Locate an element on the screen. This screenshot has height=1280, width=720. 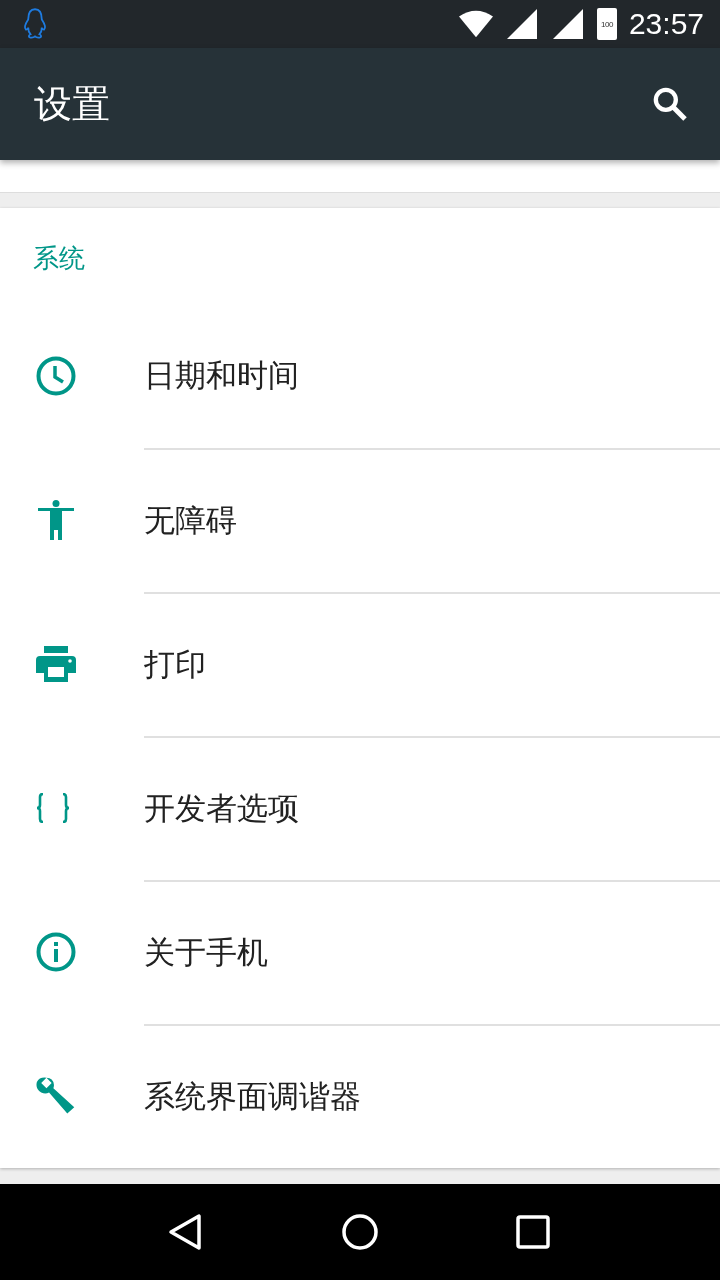
section-header: 系统 is located at coordinates (59, 258).